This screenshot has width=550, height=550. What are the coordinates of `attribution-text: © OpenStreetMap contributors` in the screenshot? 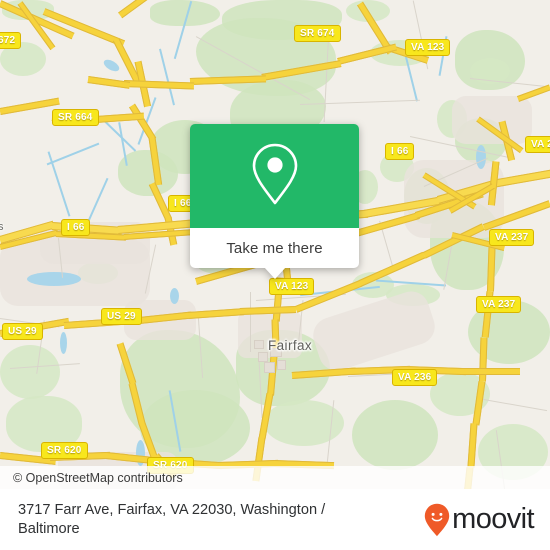 It's located at (91, 478).